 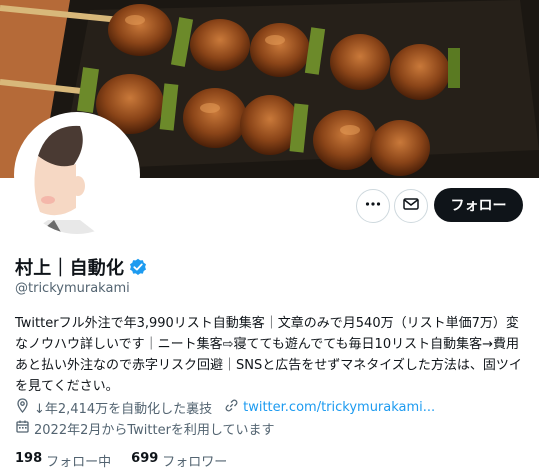 I want to click on joined-item: 2022年2月からTwitterを利用しています, so click(x=145, y=428).